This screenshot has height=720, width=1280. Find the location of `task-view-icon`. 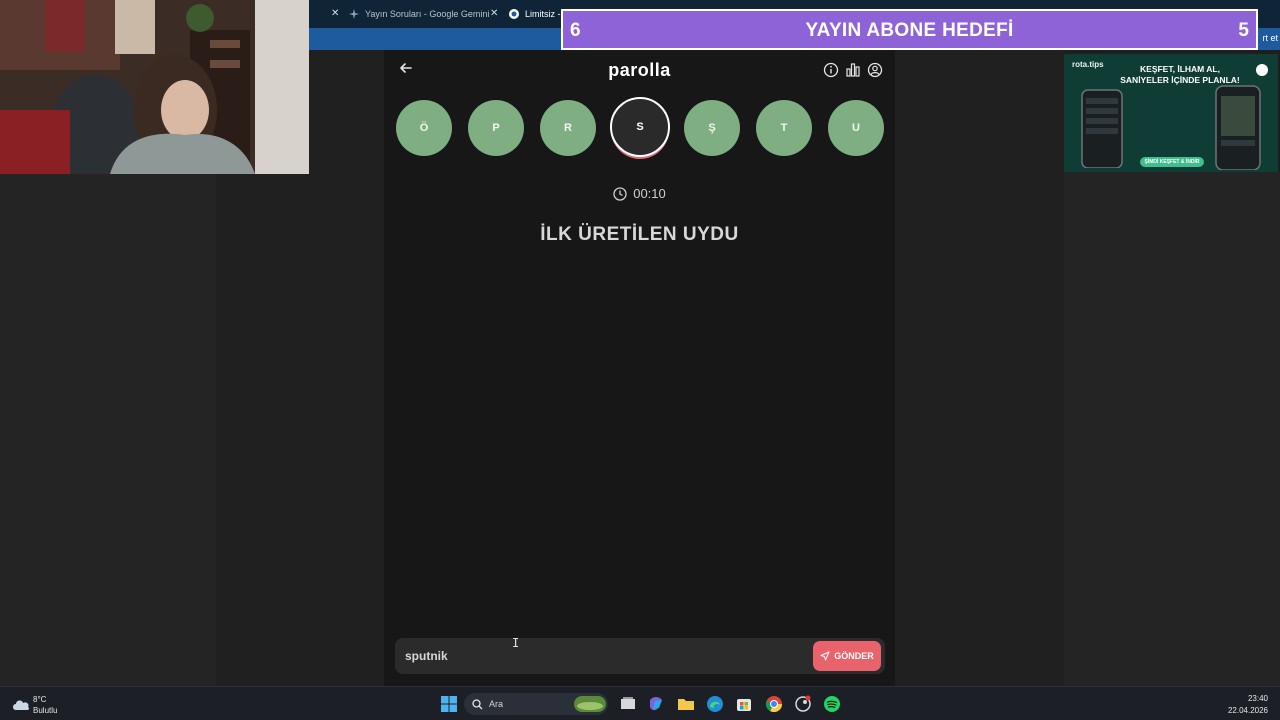

task-view-icon is located at coordinates (628, 704).